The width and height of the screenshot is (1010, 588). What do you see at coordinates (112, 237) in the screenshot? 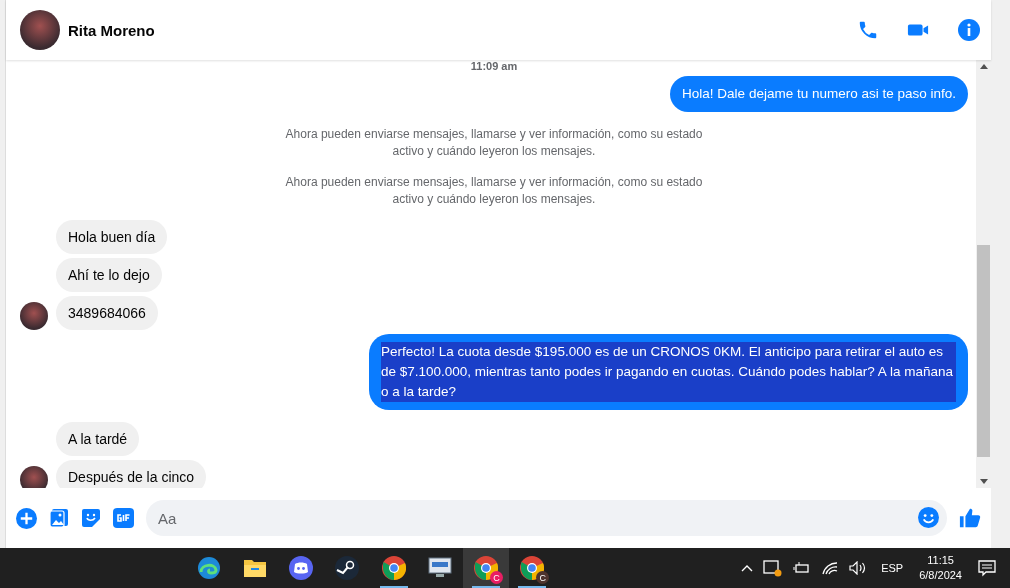
I see `received-message: Hola buen día` at bounding box center [112, 237].